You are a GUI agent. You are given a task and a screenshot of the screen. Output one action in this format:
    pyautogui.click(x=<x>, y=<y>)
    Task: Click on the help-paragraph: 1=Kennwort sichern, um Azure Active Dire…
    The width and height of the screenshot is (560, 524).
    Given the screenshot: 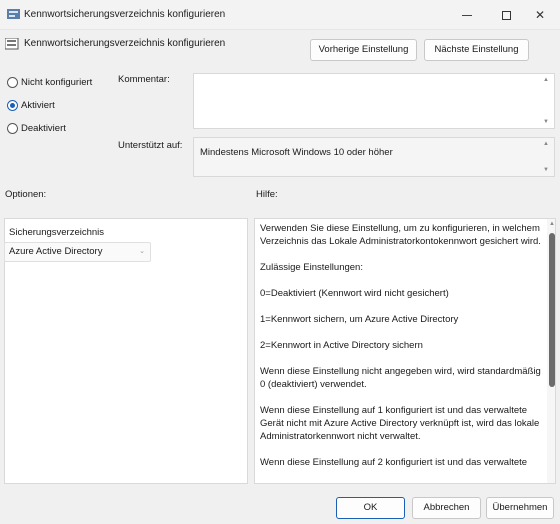 What is the action you would take?
    pyautogui.click(x=359, y=319)
    